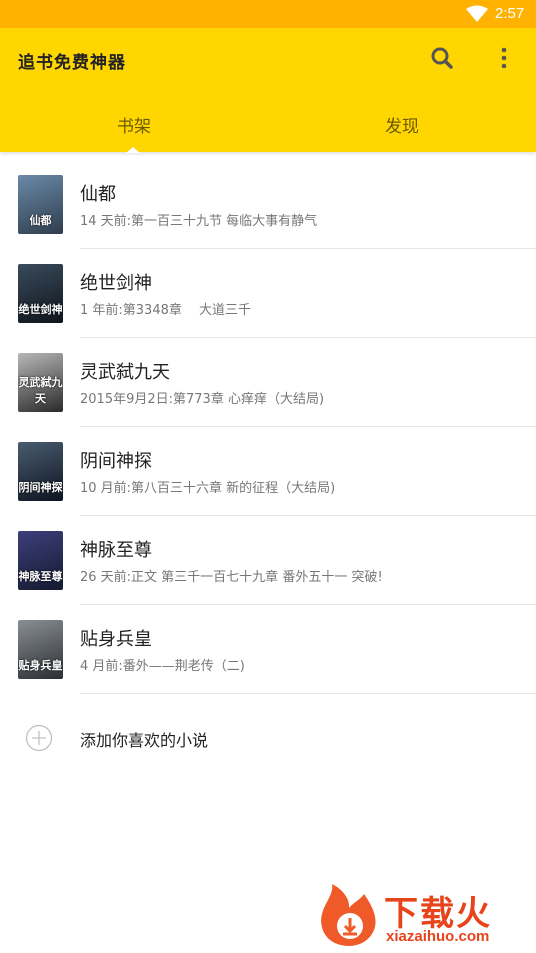 Image resolution: width=536 pixels, height=953 pixels. What do you see at coordinates (504, 58) in the screenshot?
I see `more-vertical-icon` at bounding box center [504, 58].